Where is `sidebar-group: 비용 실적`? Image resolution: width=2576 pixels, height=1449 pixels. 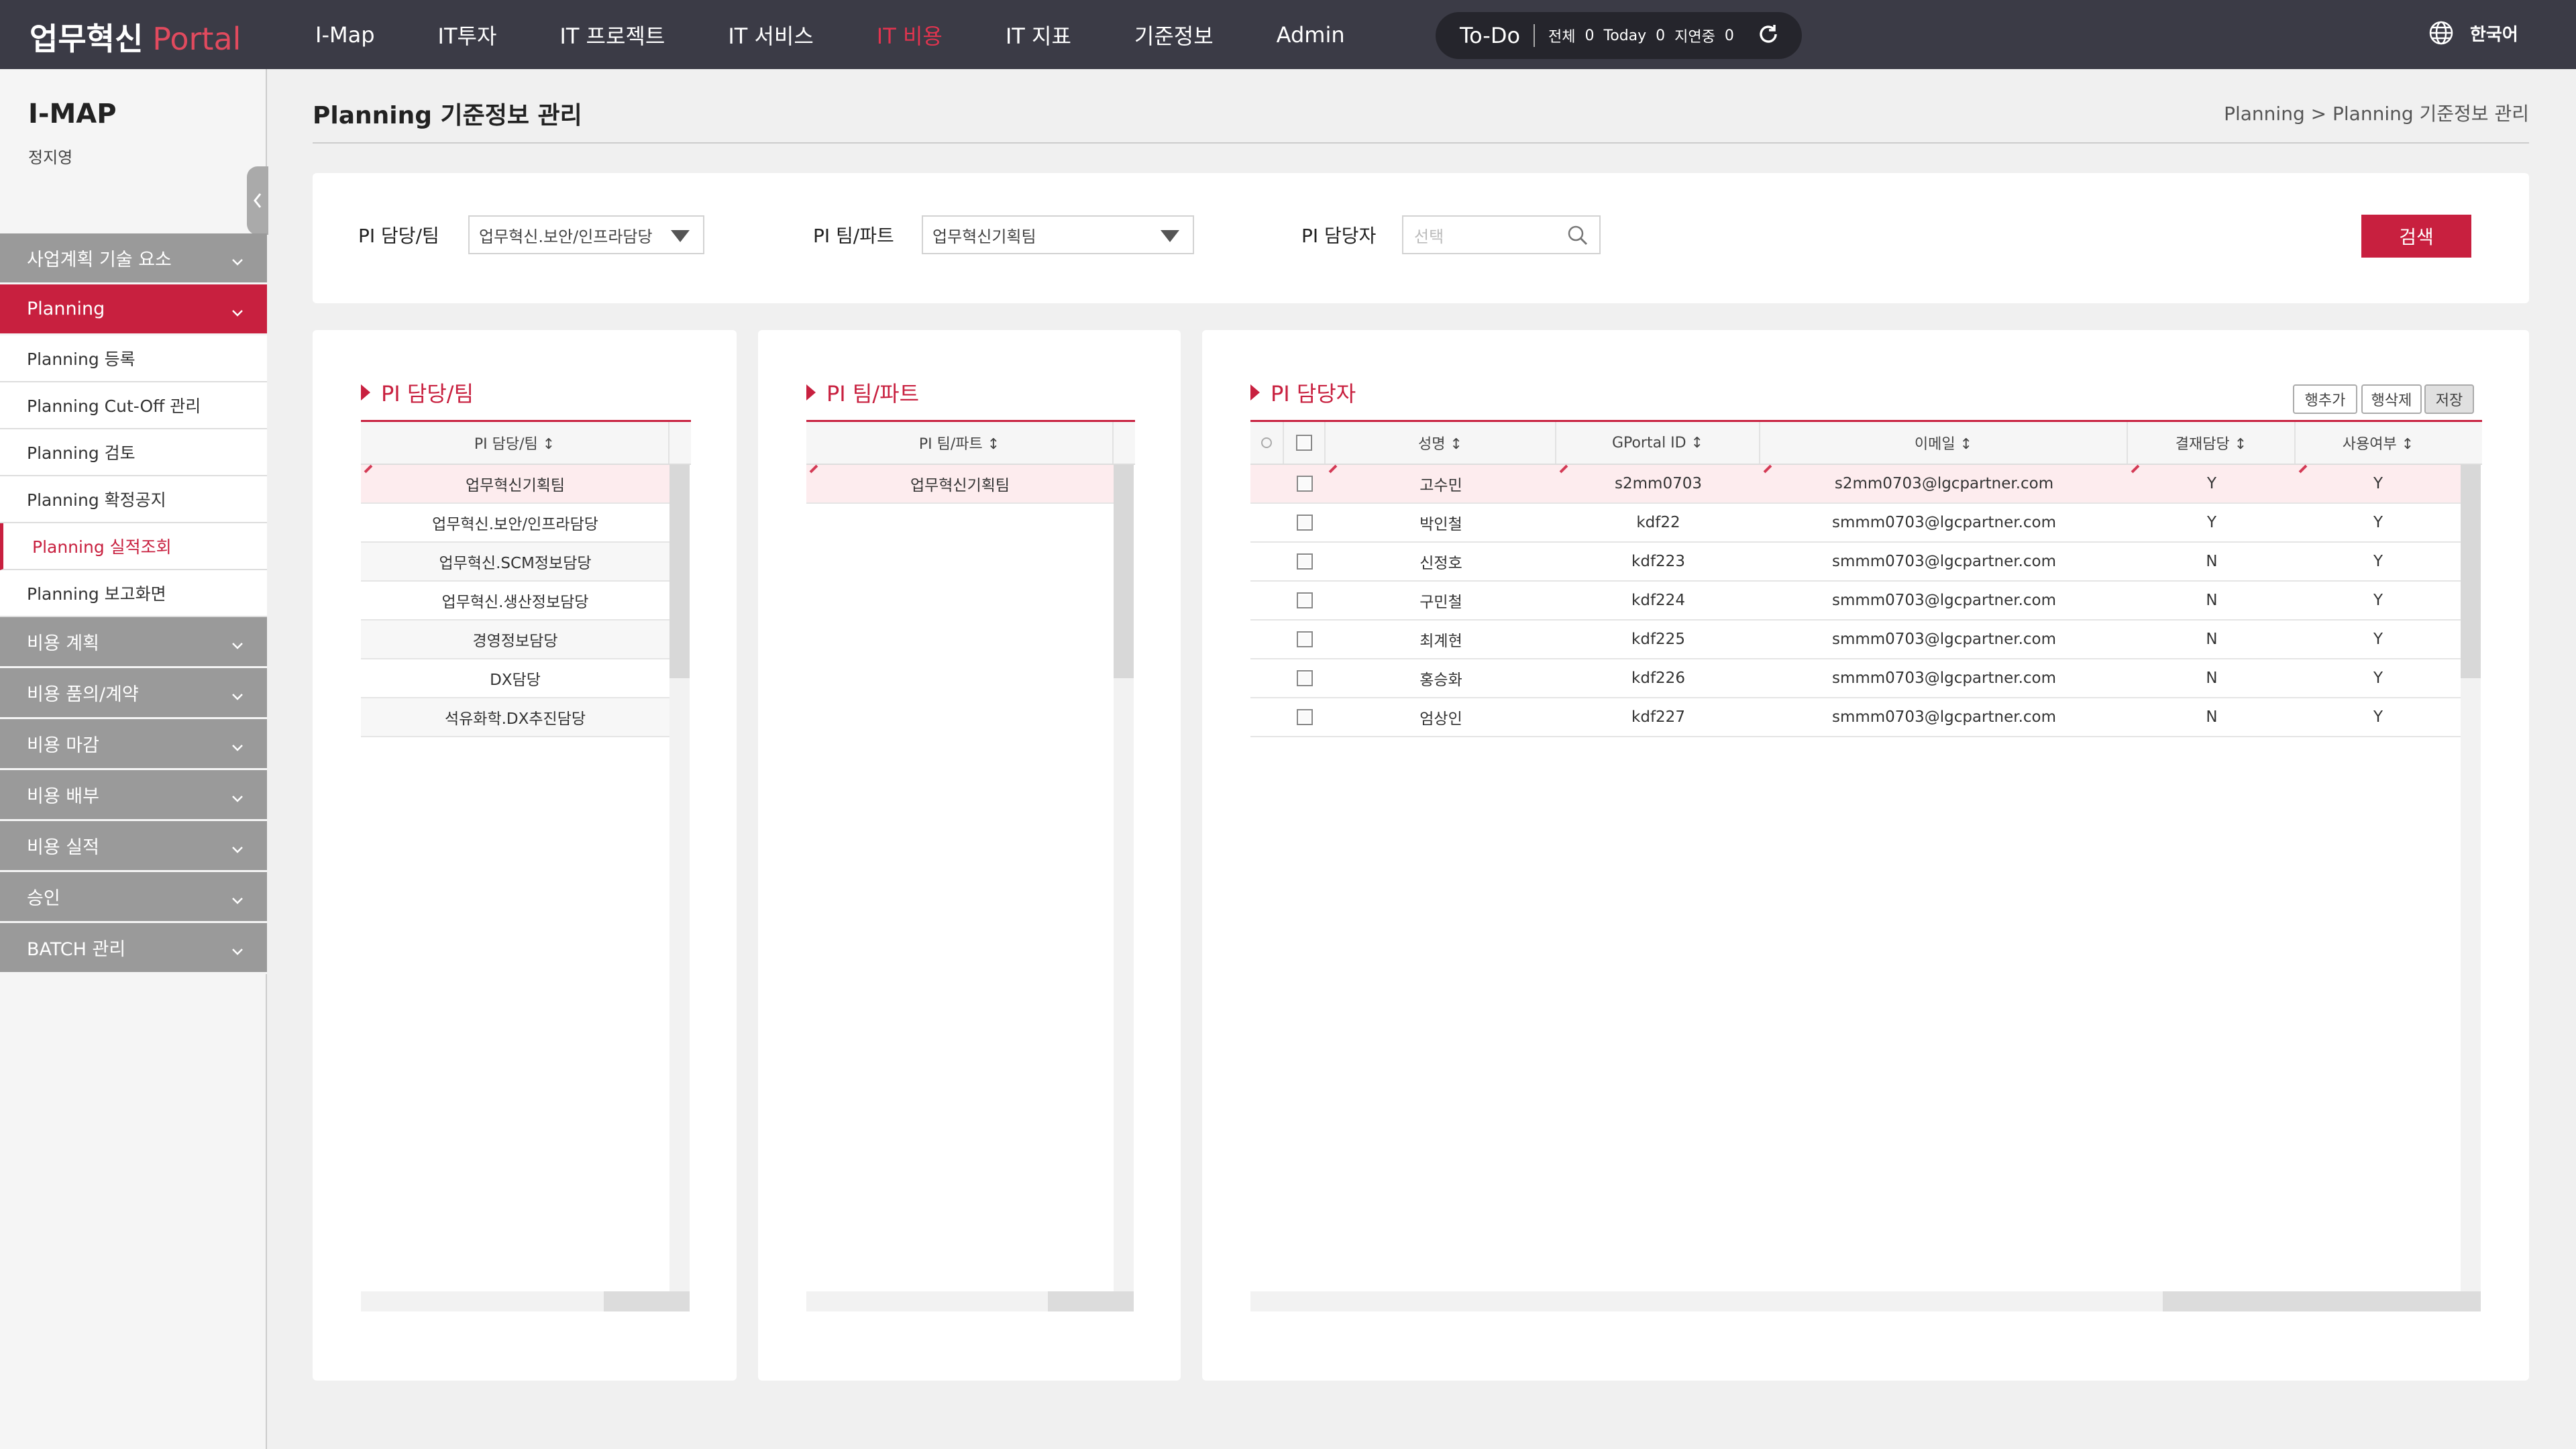
sidebar-group: 비용 실적 is located at coordinates (133, 846).